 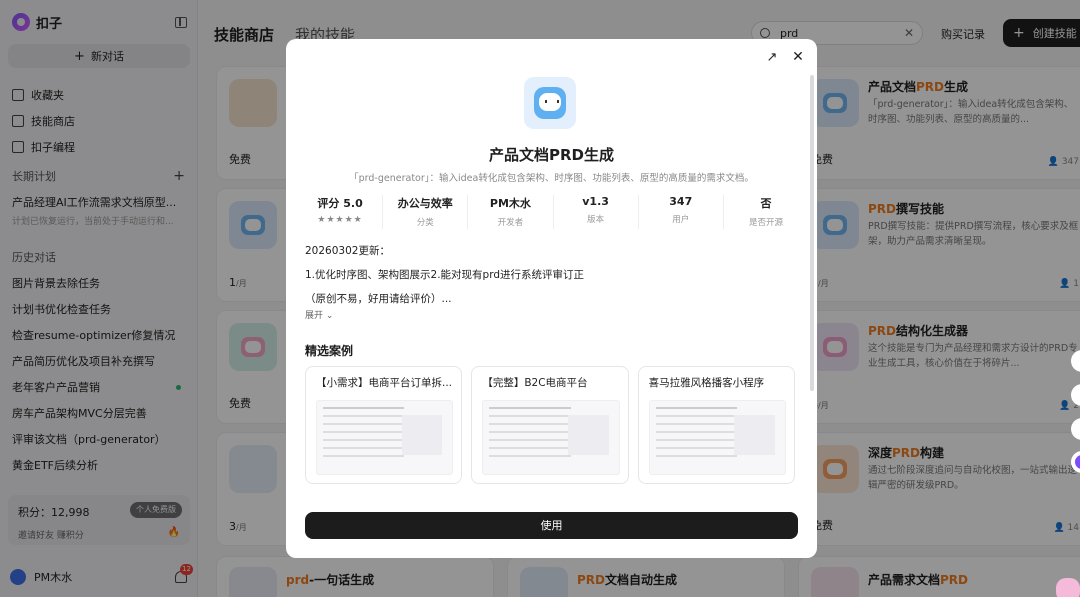 I want to click on stat-category: 办公与效率 分类, so click(x=426, y=212).